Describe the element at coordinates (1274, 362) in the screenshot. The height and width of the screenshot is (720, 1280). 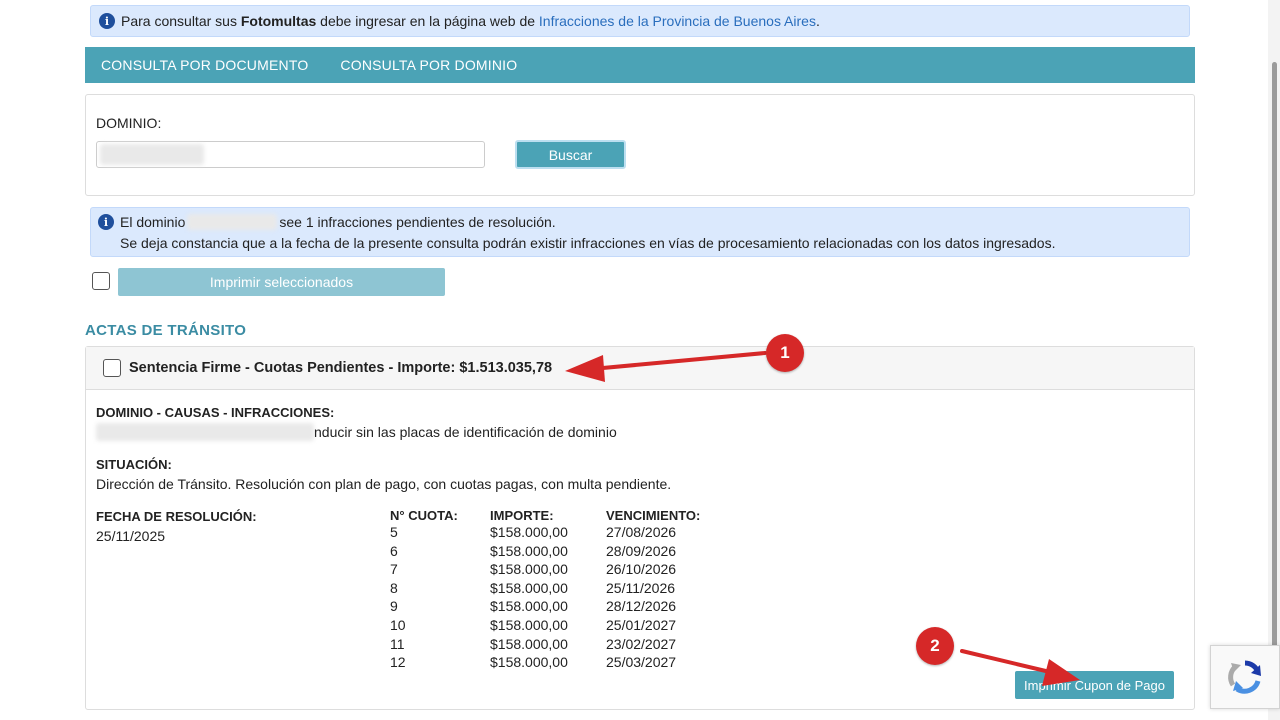
I see `page-scrollbar-thumb` at that location.